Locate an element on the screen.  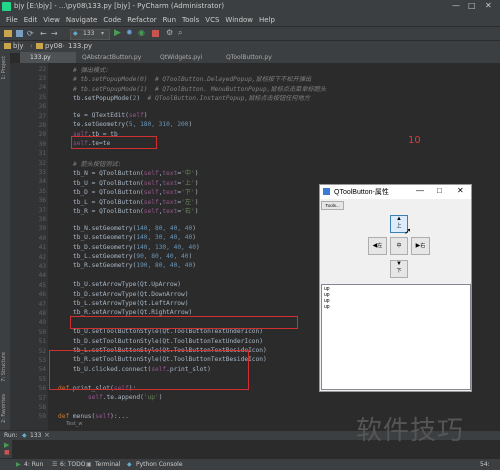
down-label: 下 is located at coordinates (399, 271).